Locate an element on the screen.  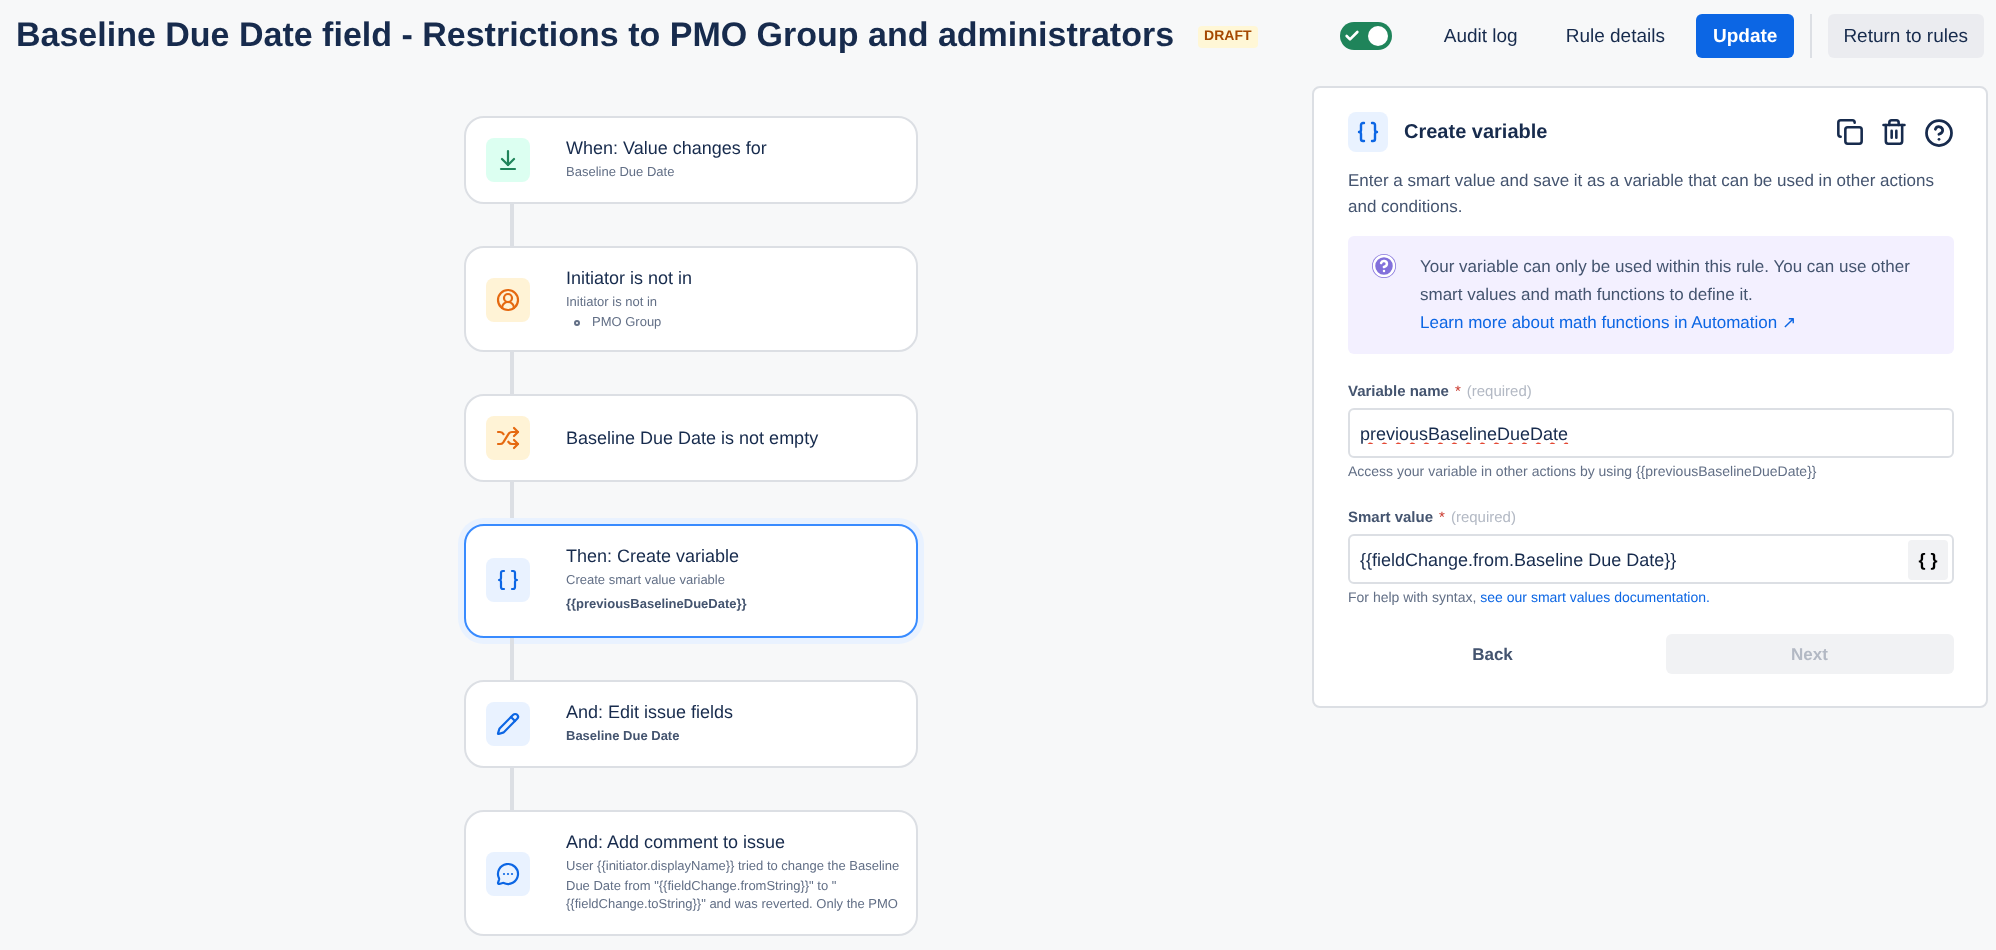
delete-icon is located at coordinates (1894, 132).